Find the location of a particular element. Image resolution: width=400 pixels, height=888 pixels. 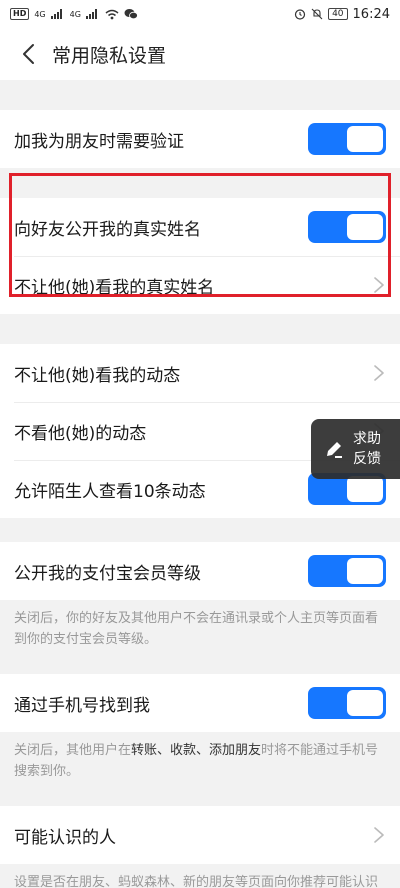

show-real-name-row: 向好友公开我的真实姓名 is located at coordinates (200, 227).